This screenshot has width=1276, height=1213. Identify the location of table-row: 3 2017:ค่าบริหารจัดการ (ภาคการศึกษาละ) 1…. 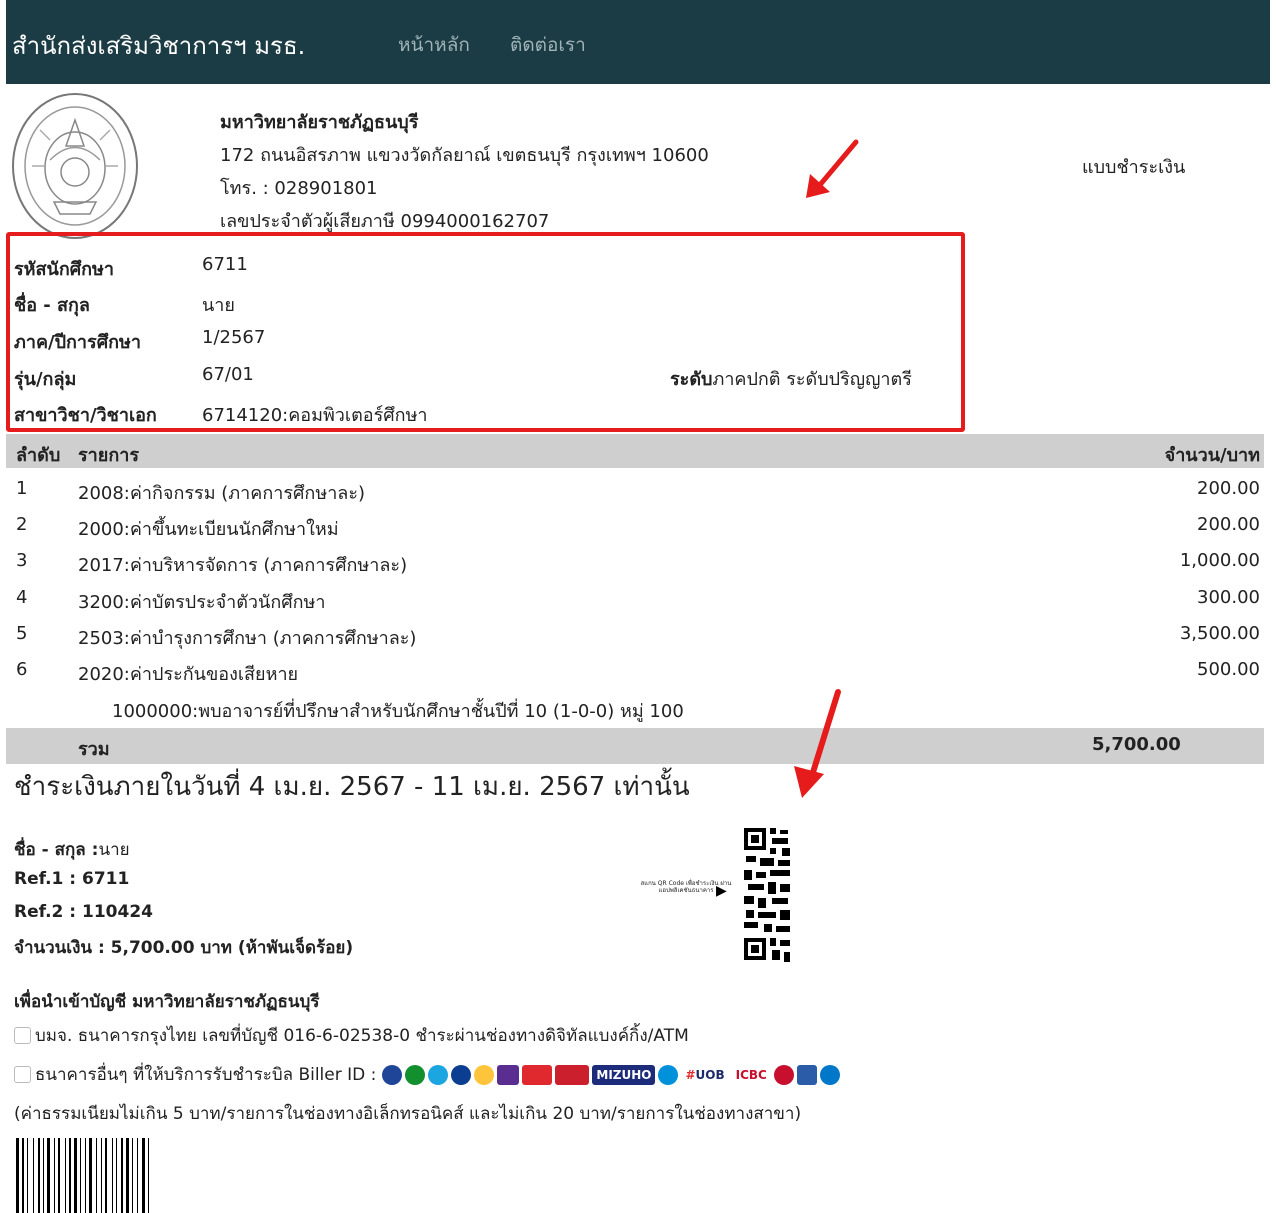
(635, 562).